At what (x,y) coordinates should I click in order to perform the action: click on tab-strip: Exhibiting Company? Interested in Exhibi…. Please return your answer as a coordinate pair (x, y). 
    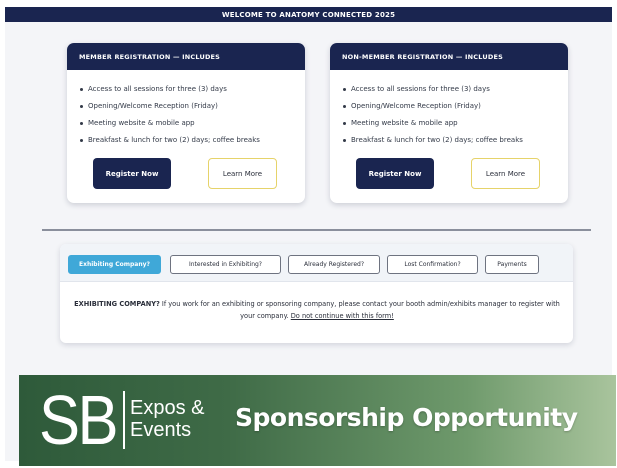
    Looking at the image, I should click on (316, 263).